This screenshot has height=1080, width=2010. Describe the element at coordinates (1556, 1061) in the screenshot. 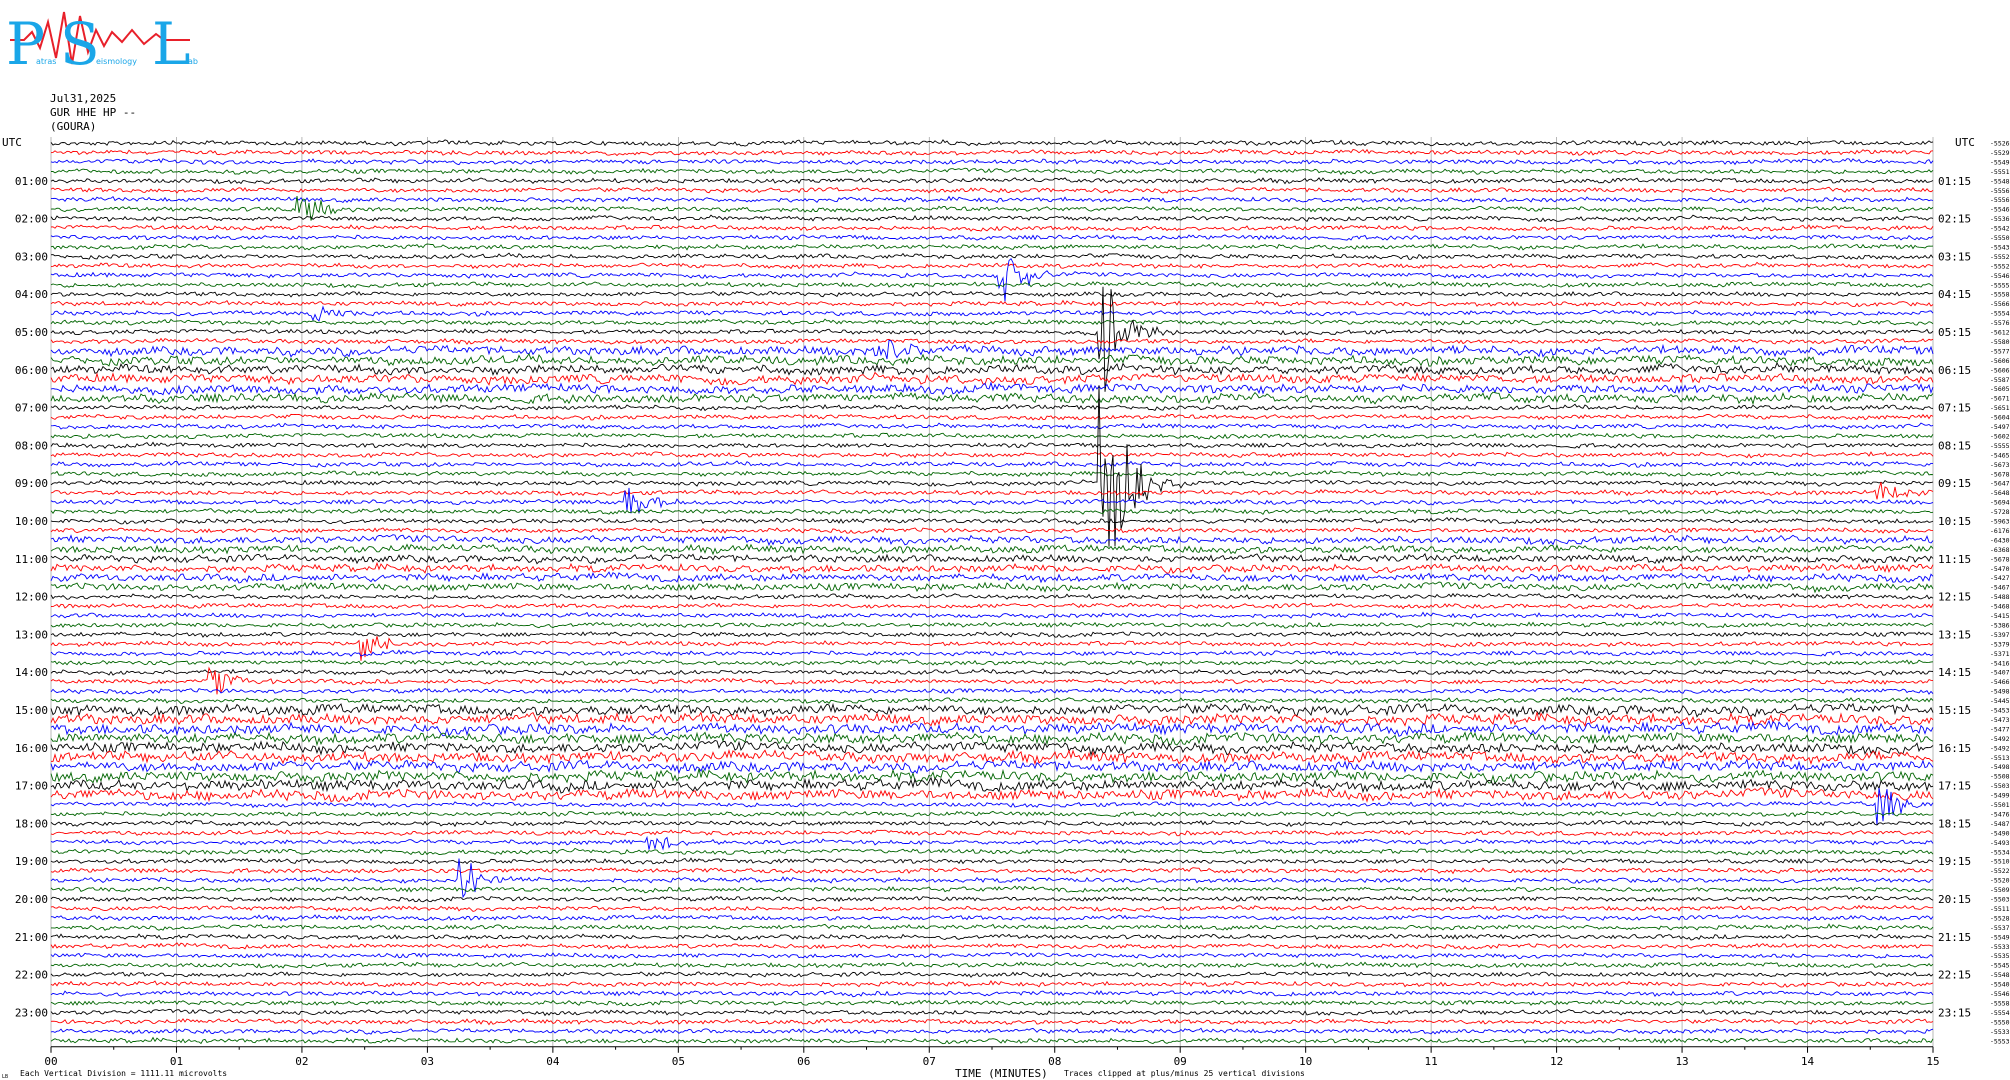

I see `x-tick-label: 12` at that location.